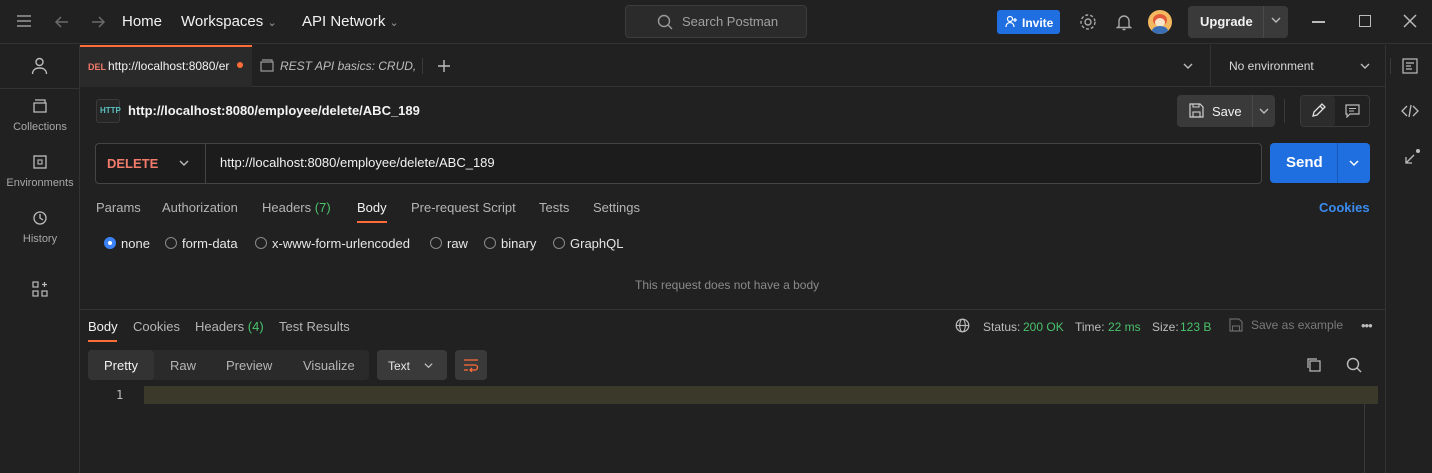  I want to click on wrap-lines-icon, so click(471, 365).